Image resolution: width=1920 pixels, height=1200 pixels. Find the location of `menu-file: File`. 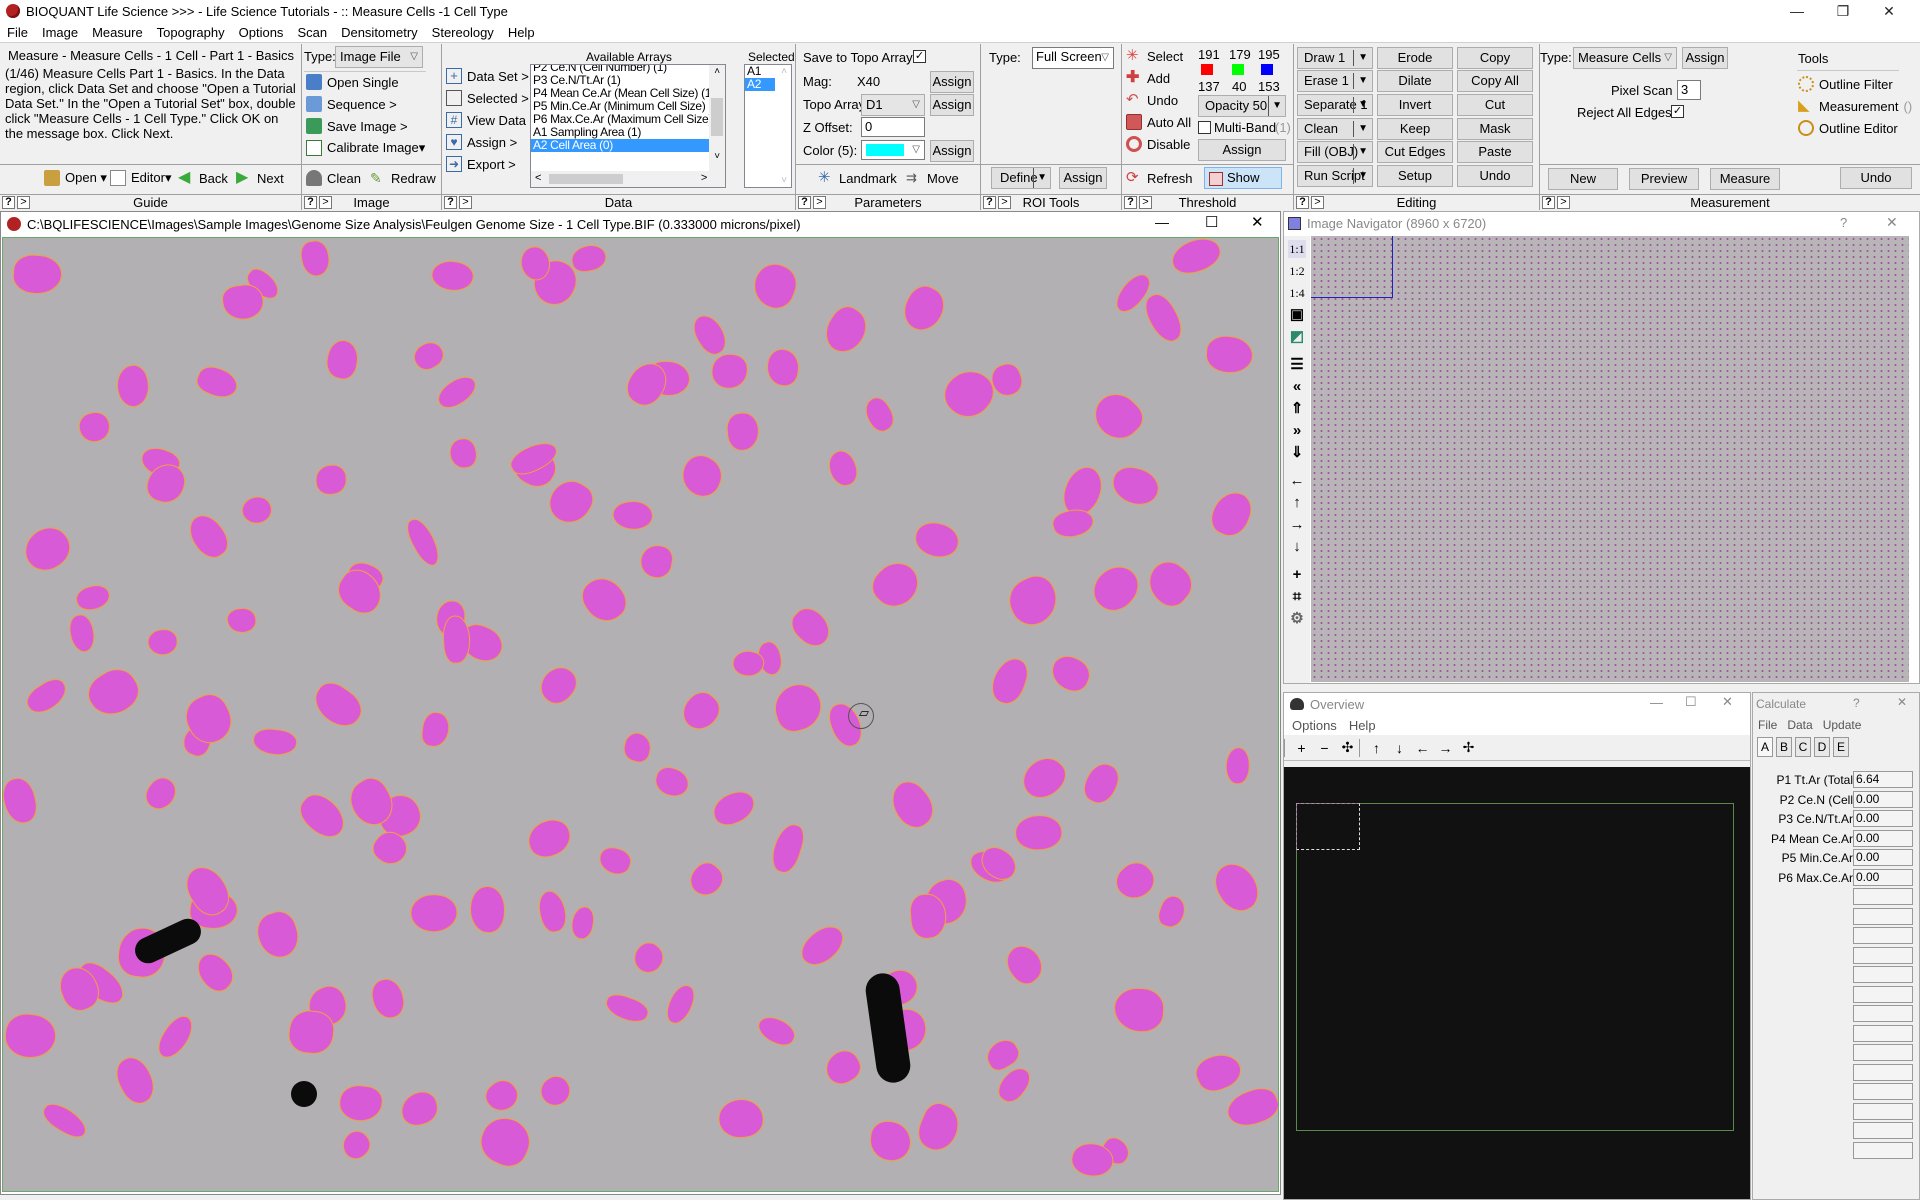

menu-file: File is located at coordinates (17, 32).